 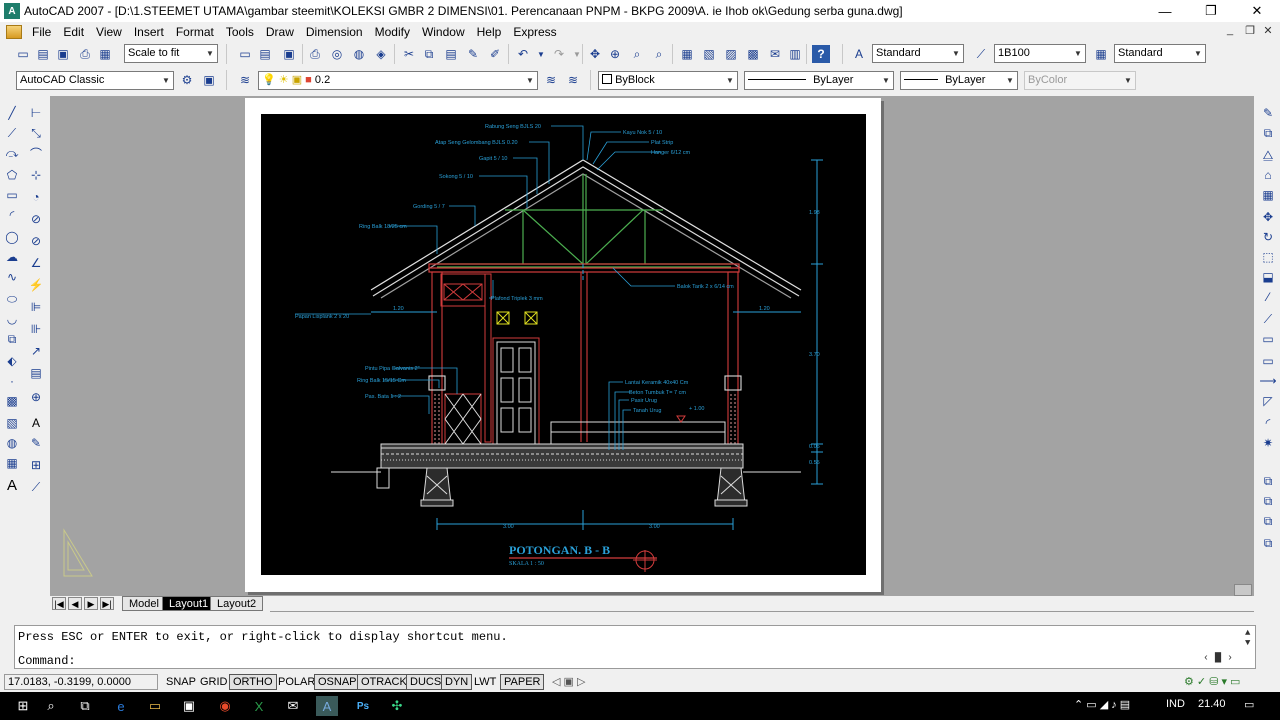 What do you see at coordinates (265, 54) in the screenshot?
I see `open-file-icon: ▤` at bounding box center [265, 54].